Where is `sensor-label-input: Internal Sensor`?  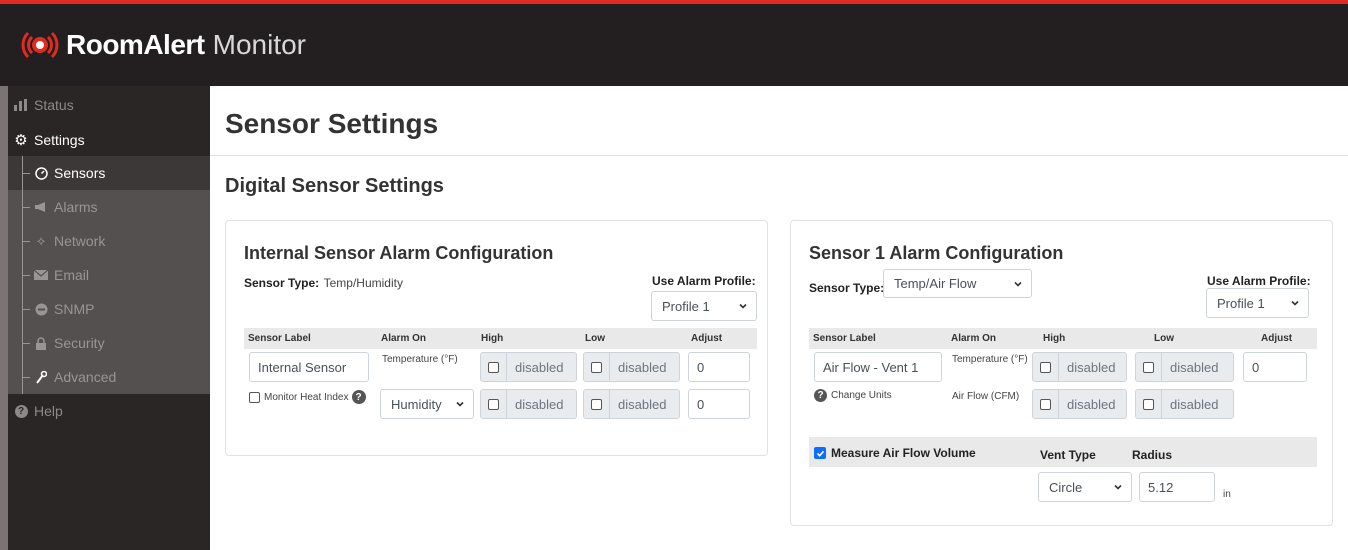 sensor-label-input: Internal Sensor is located at coordinates (309, 367).